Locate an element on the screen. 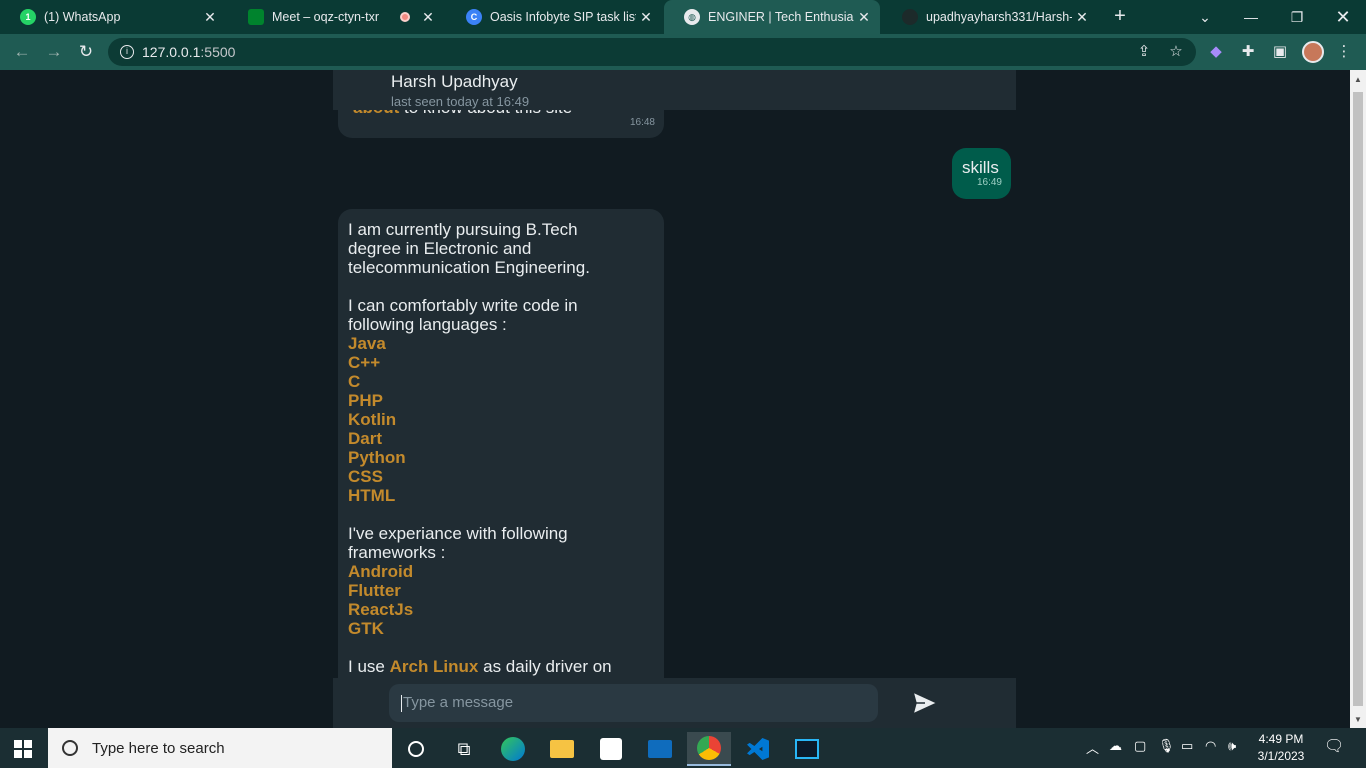 The image size is (1366, 768). send-icon is located at coordinates (925, 703).